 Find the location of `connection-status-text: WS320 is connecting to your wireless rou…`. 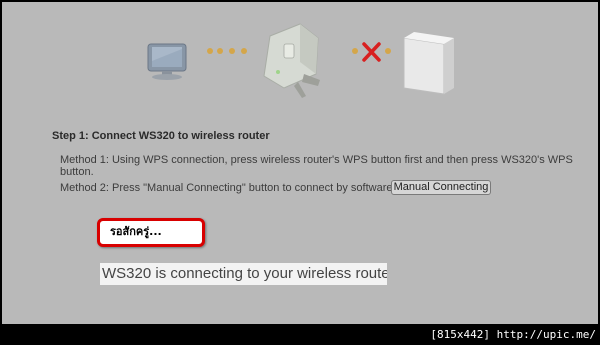

connection-status-text: WS320 is connecting to your wireless rou… is located at coordinates (243, 274).